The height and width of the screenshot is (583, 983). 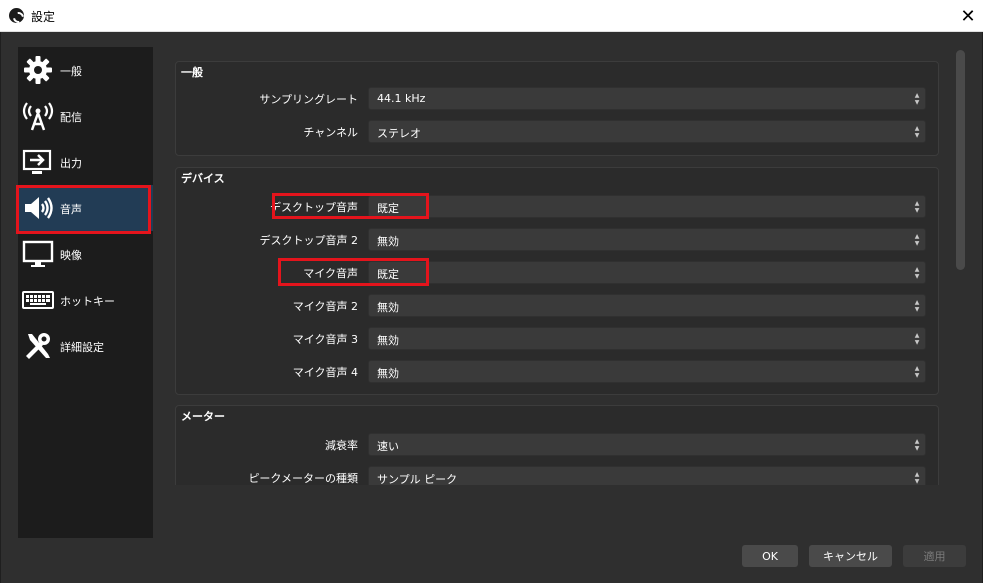 I want to click on sample-rate-select: 44.1 kHz ▲ ▼, so click(x=647, y=98).